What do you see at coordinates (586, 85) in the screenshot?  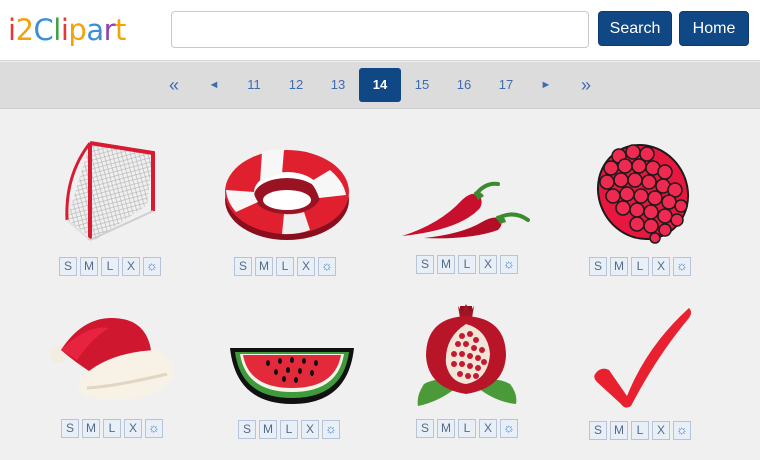 I see `last-page-button: »` at bounding box center [586, 85].